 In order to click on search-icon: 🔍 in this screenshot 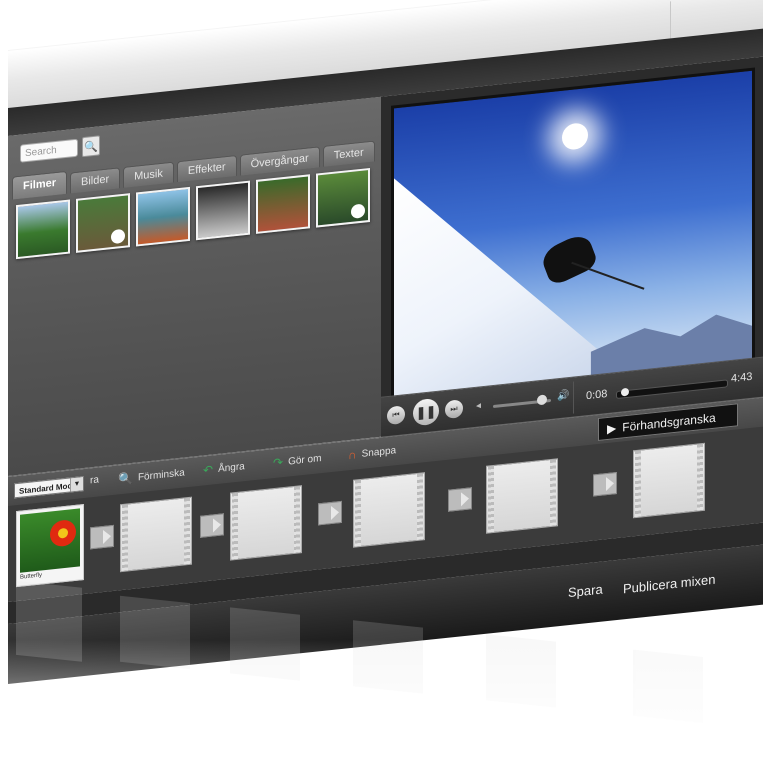, I will do `click(91, 147)`.